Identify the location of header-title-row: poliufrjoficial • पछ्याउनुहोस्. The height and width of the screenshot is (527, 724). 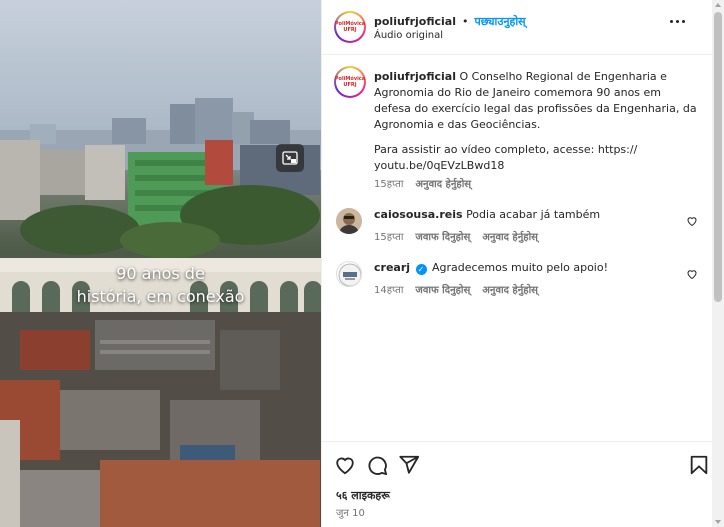
(450, 21).